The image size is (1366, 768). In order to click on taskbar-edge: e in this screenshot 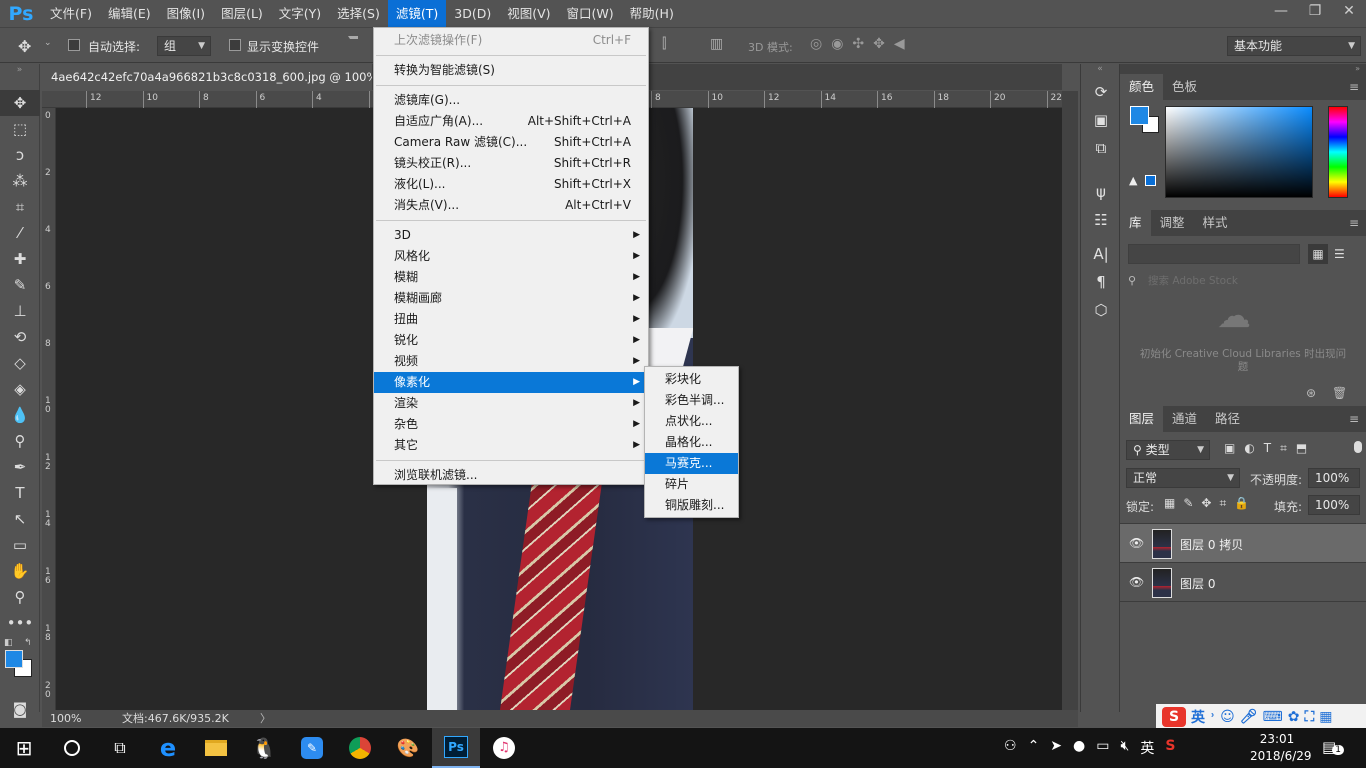, I will do `click(168, 748)`.